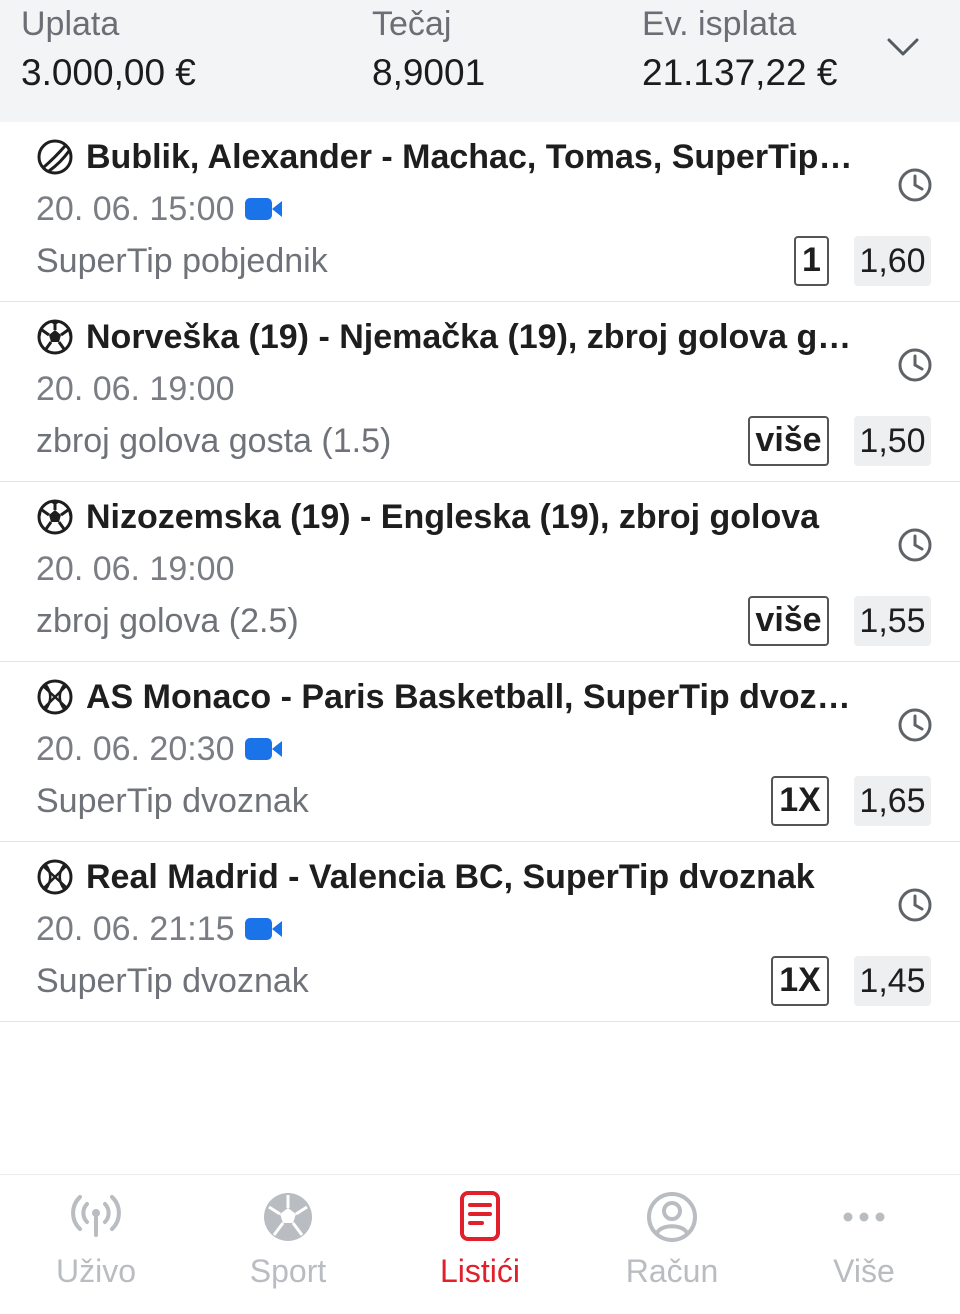  Describe the element at coordinates (428, 51) in the screenshot. I see `odds-block: Tečaj 8,9001` at that location.